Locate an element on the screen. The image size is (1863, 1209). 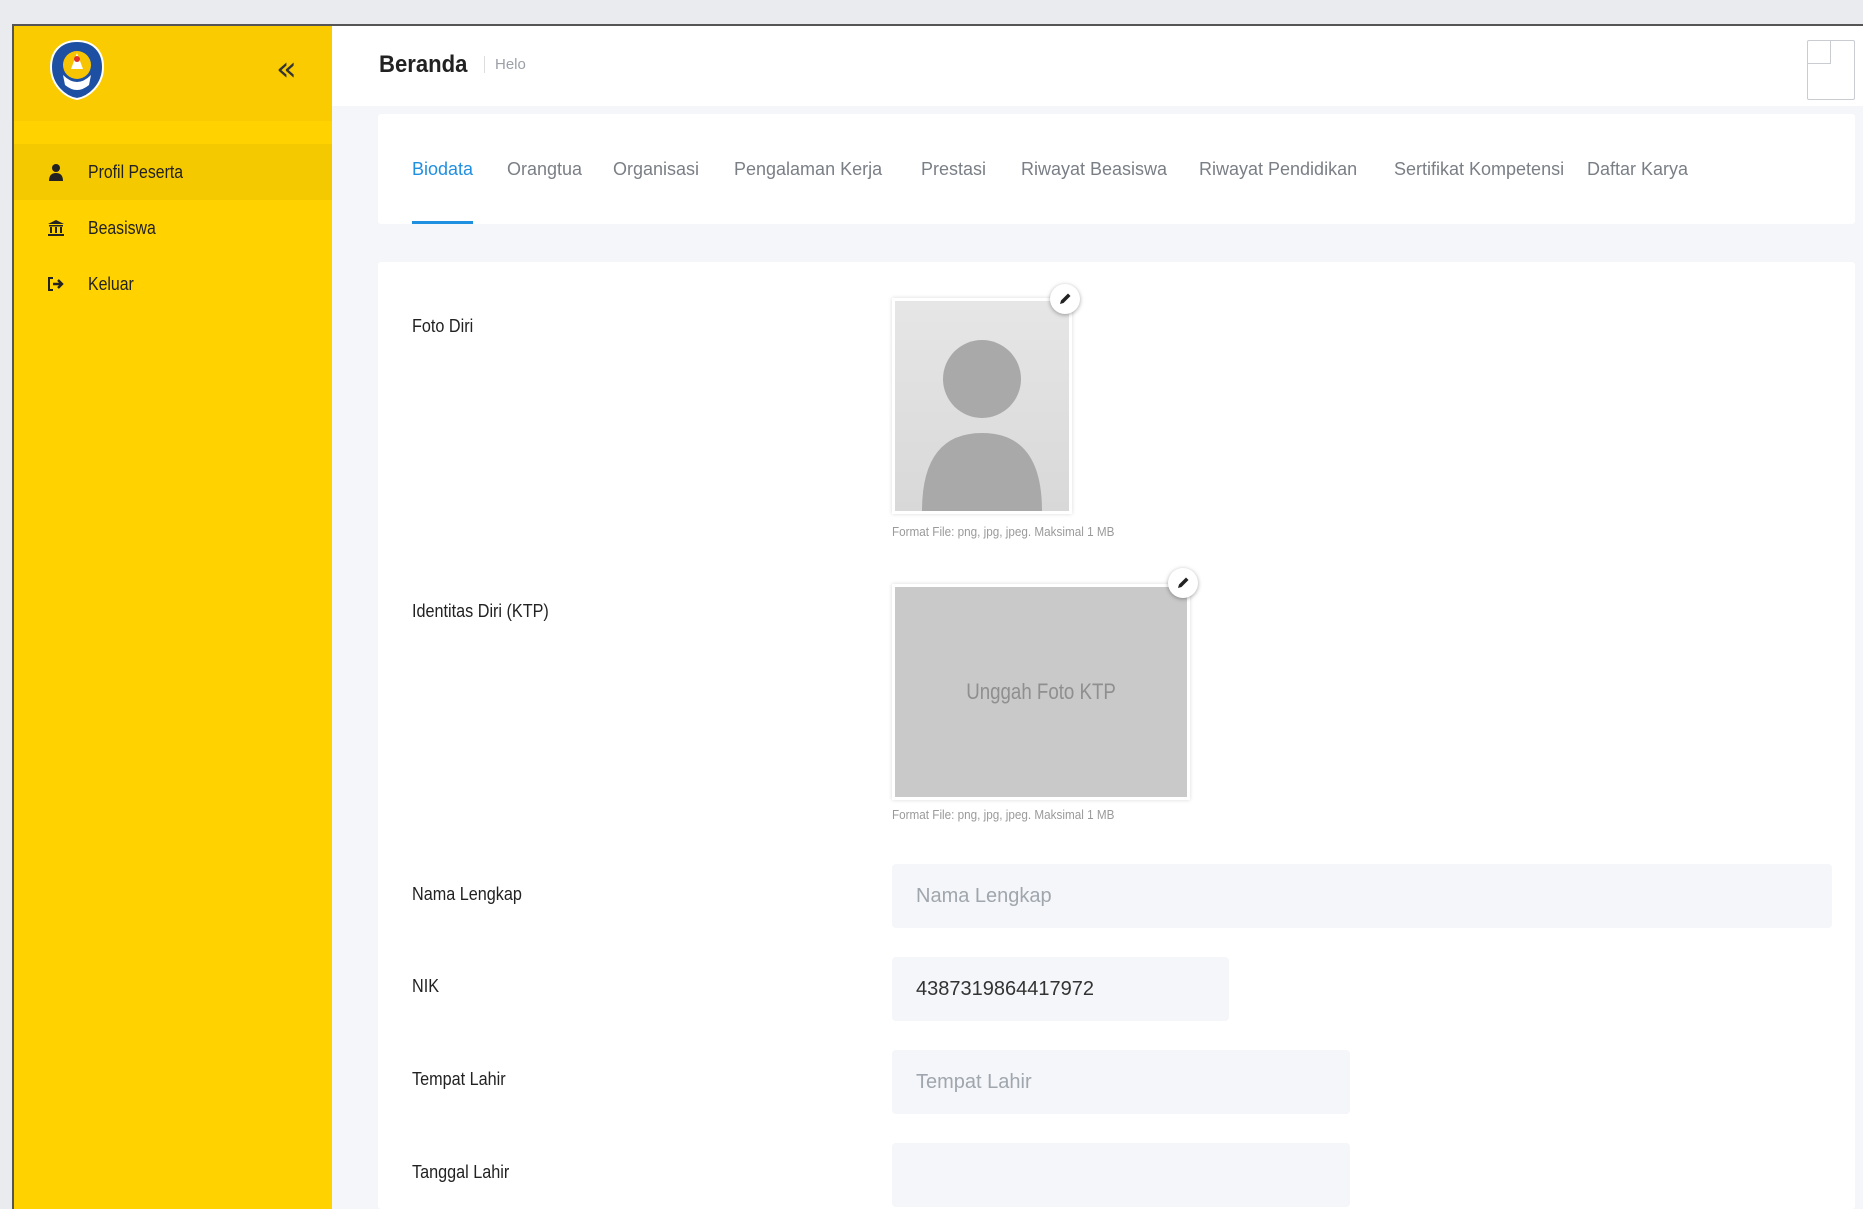
tab-riwayat-beasiswa: Riwayat Beasiswa is located at coordinates (1094, 169).